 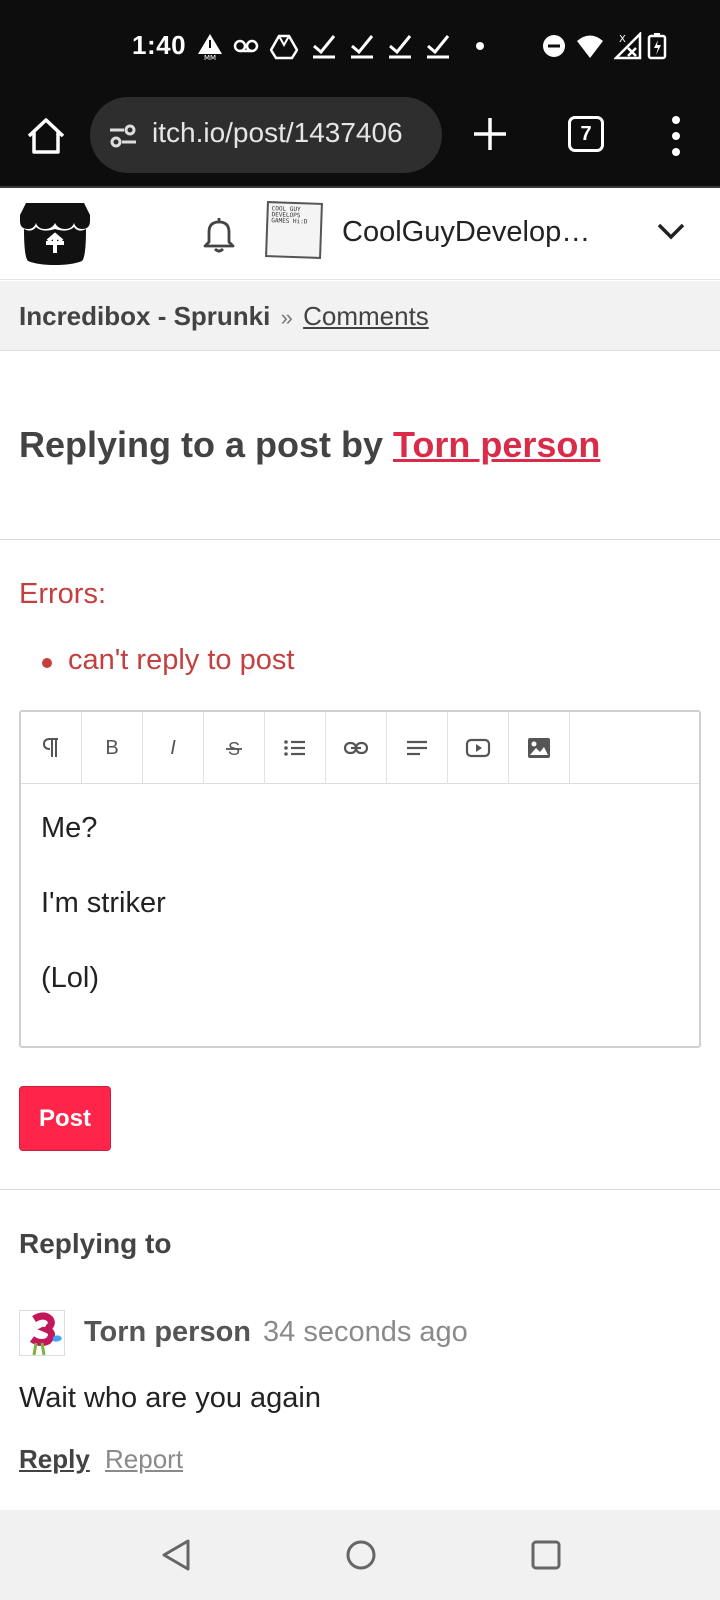 What do you see at coordinates (206, 444) in the screenshot?
I see `title-prefix: Replying to a post by` at bounding box center [206, 444].